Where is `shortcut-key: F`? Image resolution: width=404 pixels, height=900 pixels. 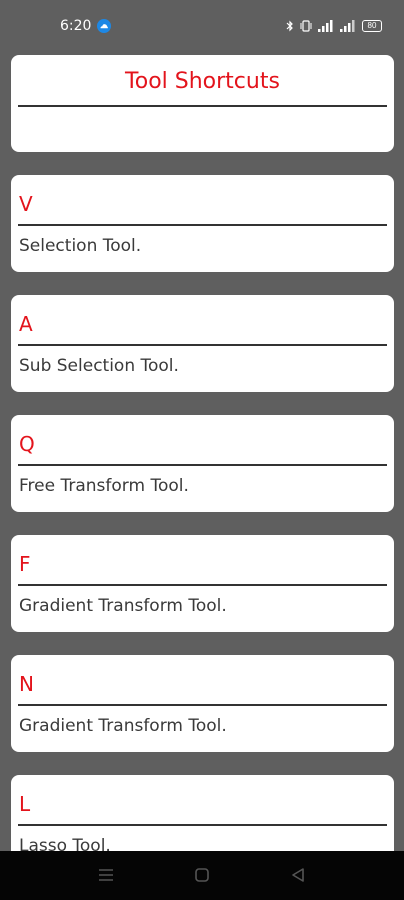
shortcut-key: F is located at coordinates (25, 564).